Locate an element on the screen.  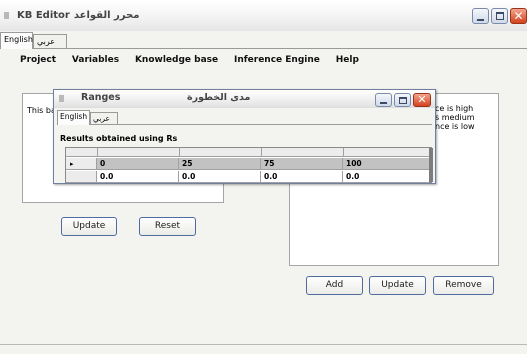
maximize-button is located at coordinates (499, 16).